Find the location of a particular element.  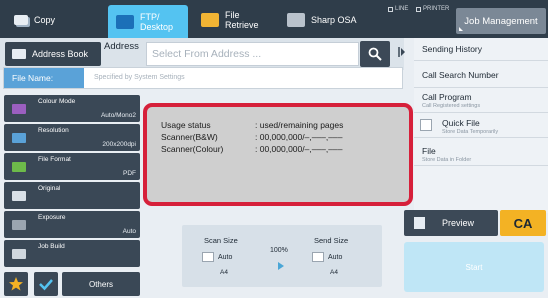

others-button: Others is located at coordinates (101, 284).